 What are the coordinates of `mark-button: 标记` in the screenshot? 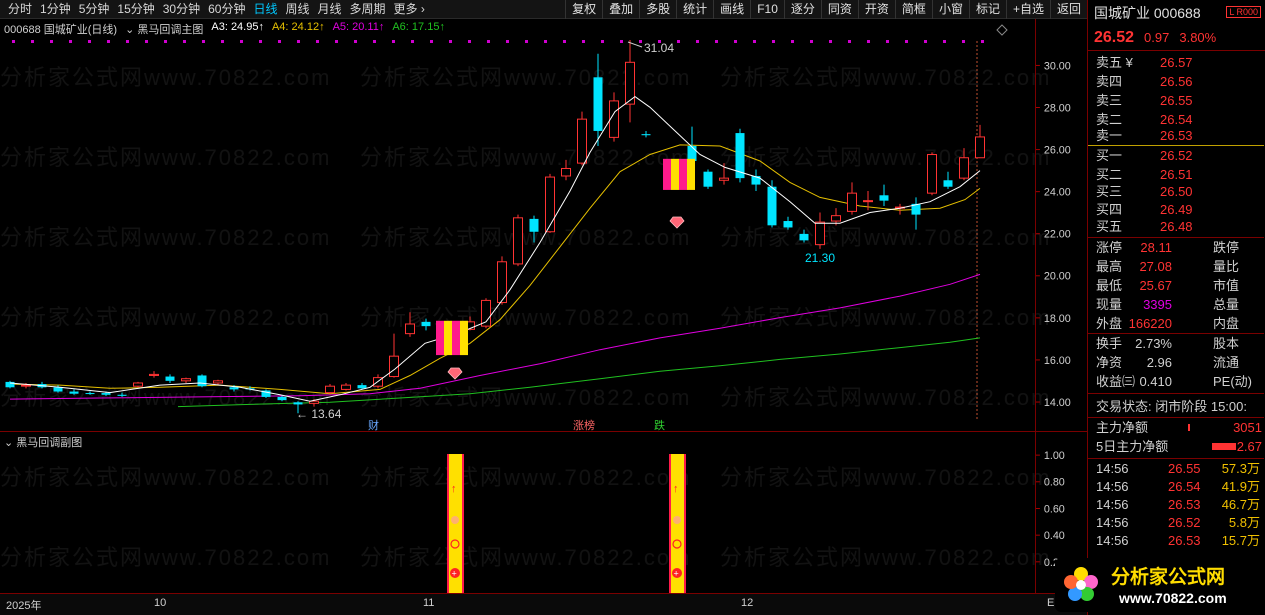 It's located at (987, 9).